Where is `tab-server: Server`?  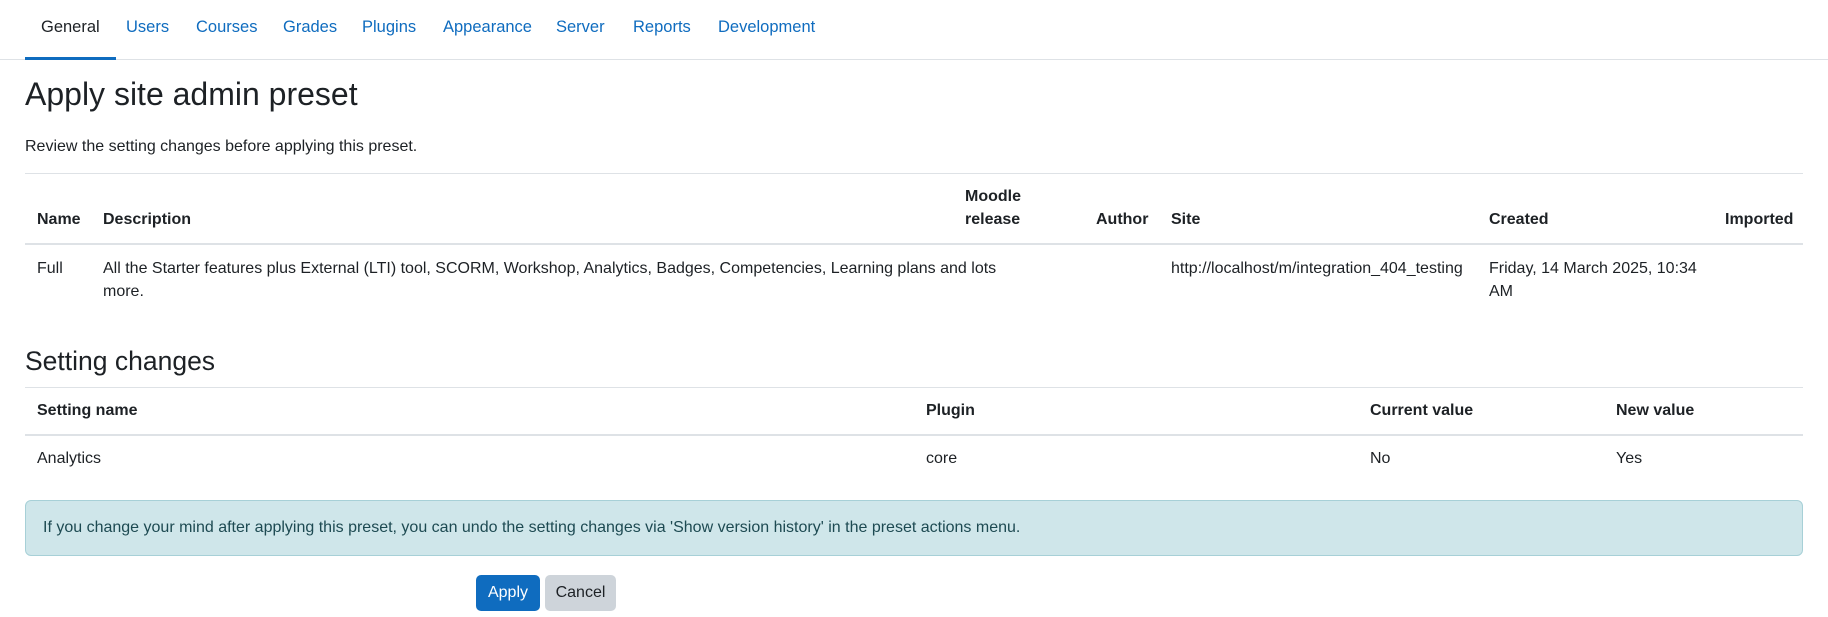 tab-server: Server is located at coordinates (580, 30).